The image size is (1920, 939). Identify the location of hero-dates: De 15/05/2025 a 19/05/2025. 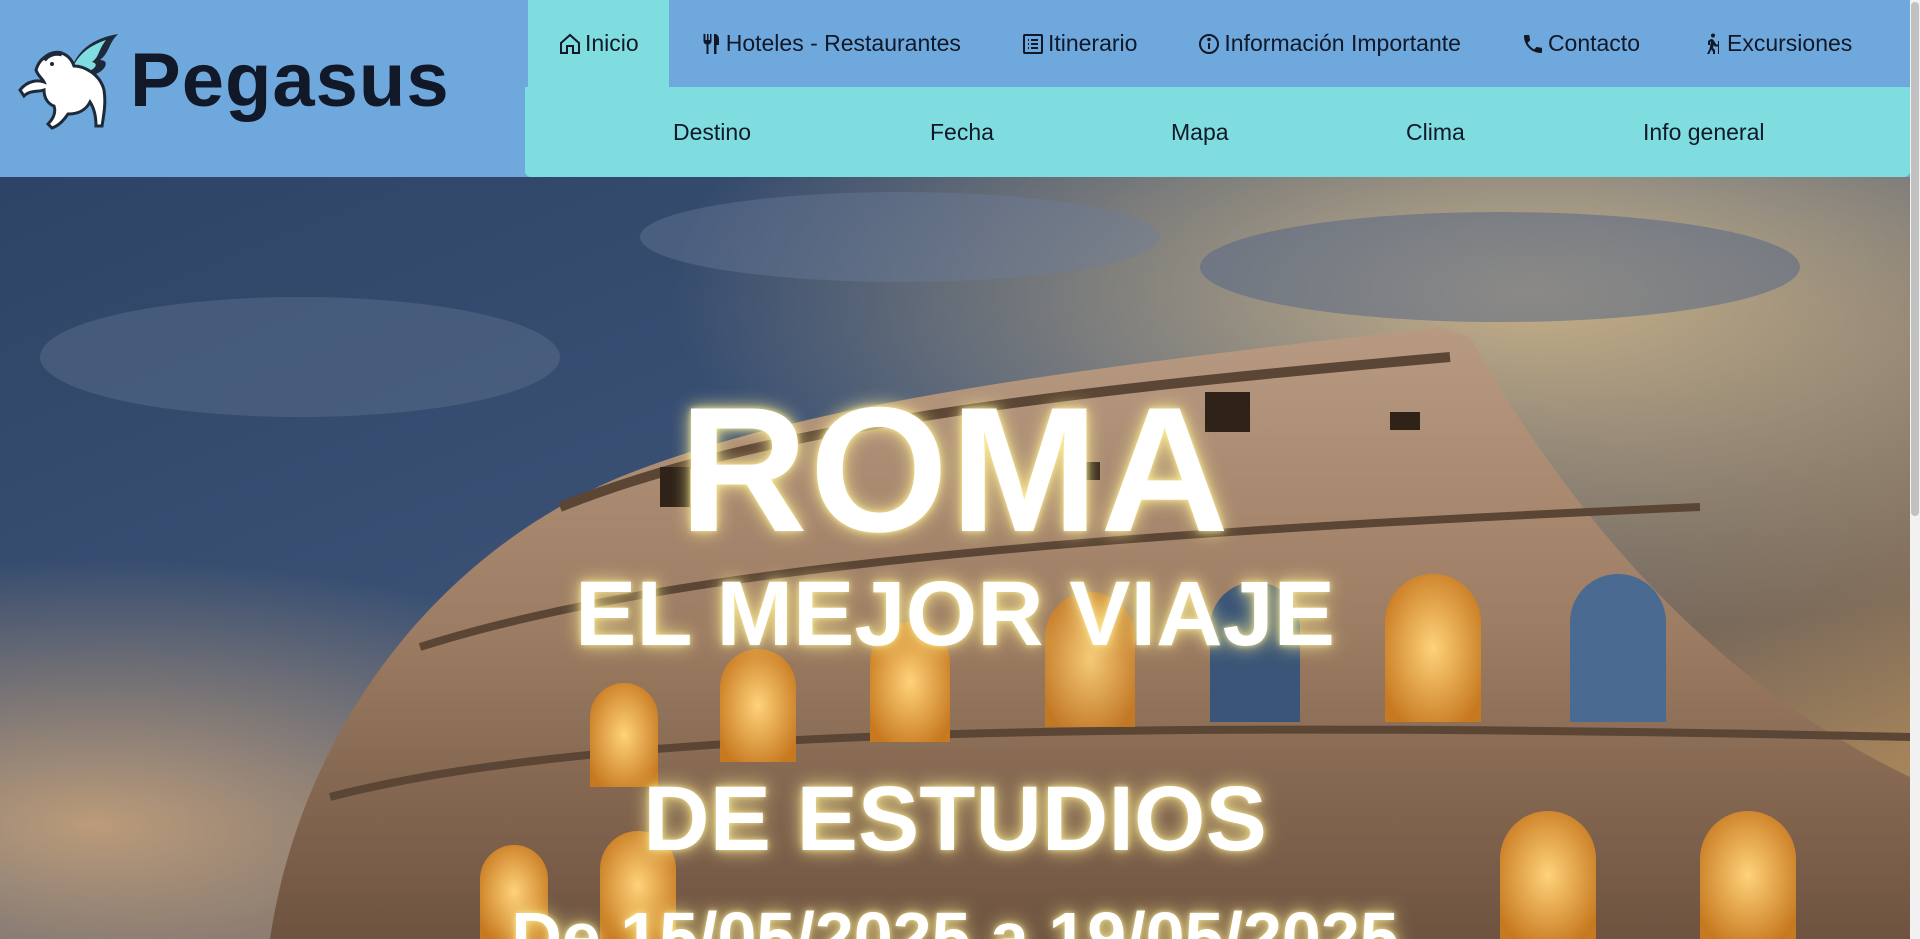
(955, 918).